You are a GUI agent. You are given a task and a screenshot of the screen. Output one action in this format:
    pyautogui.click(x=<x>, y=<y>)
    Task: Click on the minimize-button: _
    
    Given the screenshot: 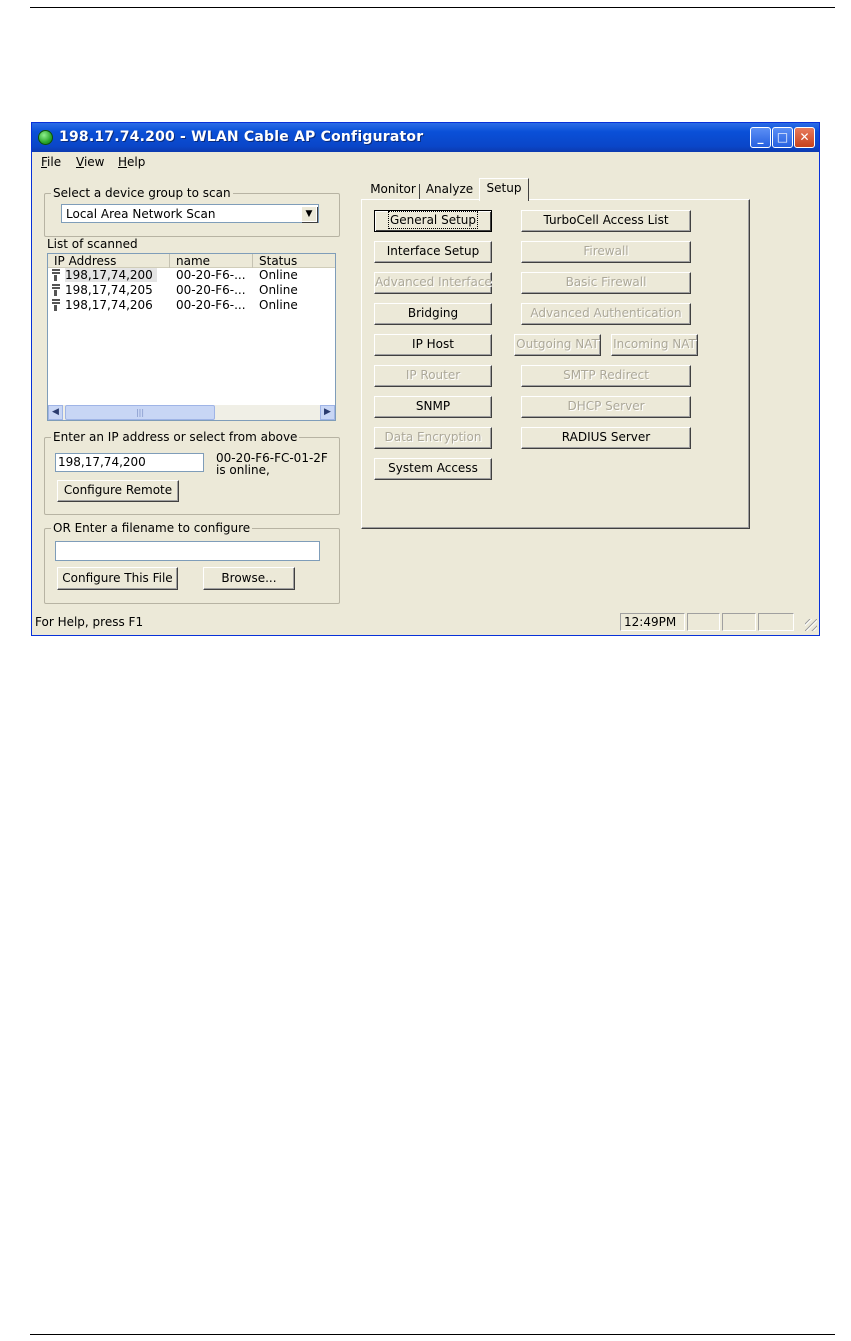 What is the action you would take?
    pyautogui.click(x=760, y=137)
    